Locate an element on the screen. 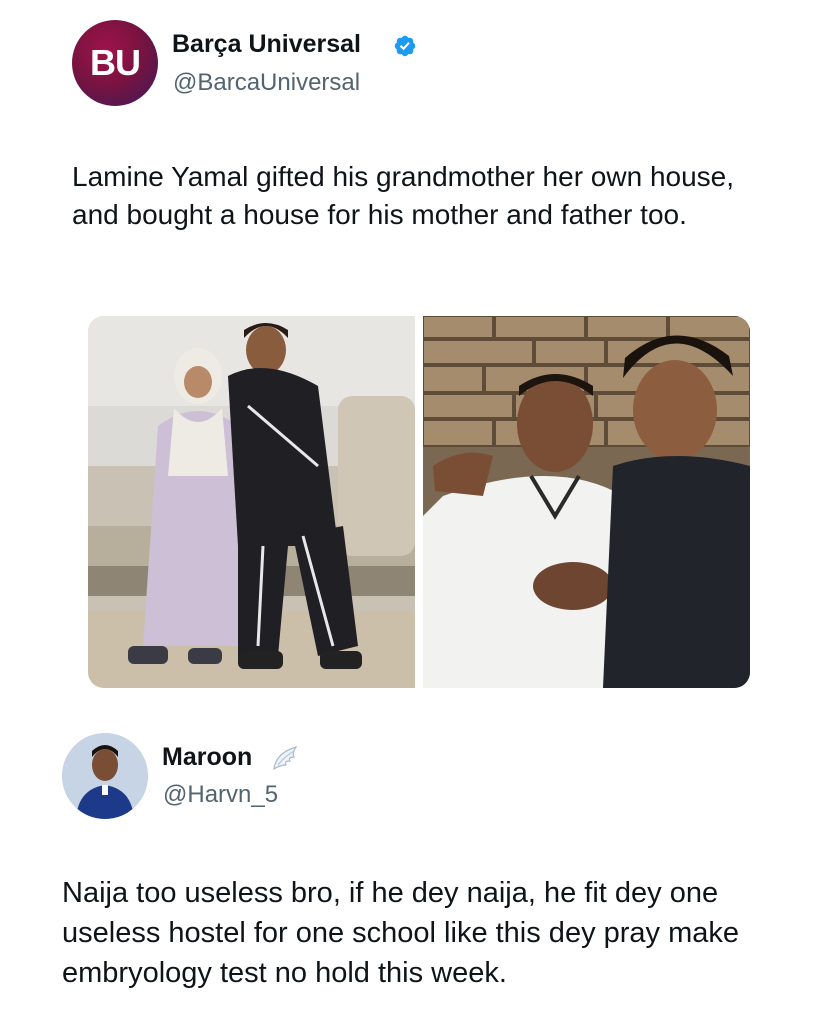 This screenshot has width=820, height=1024. photo-grandmother-image is located at coordinates (251, 502).